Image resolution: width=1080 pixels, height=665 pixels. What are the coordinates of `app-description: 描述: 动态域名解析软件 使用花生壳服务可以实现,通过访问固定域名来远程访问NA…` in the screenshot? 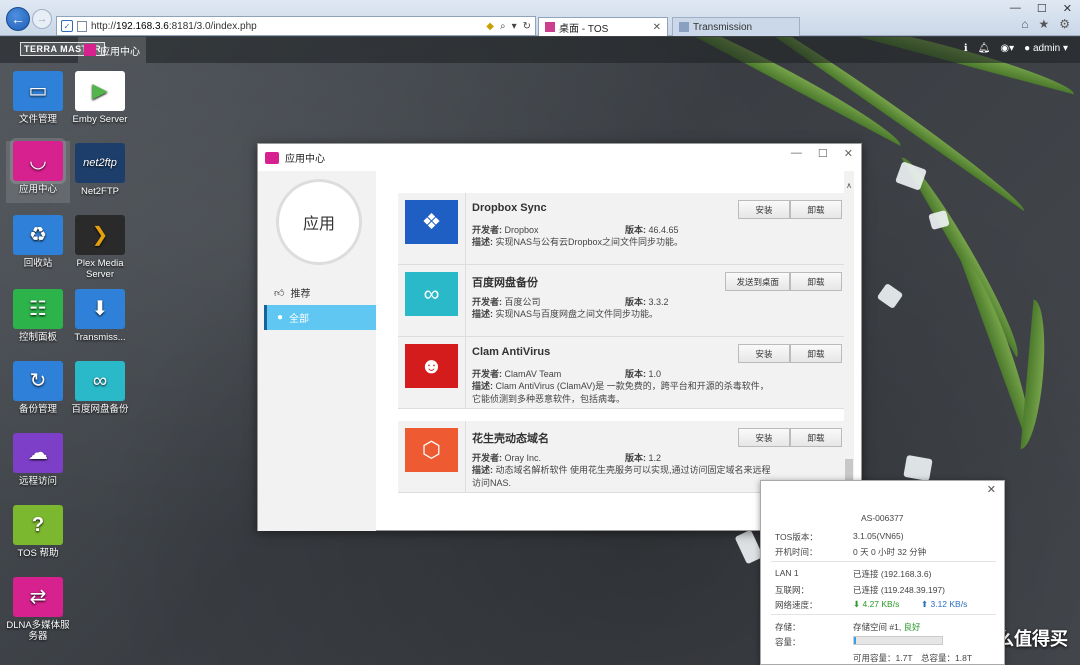 It's located at (621, 476).